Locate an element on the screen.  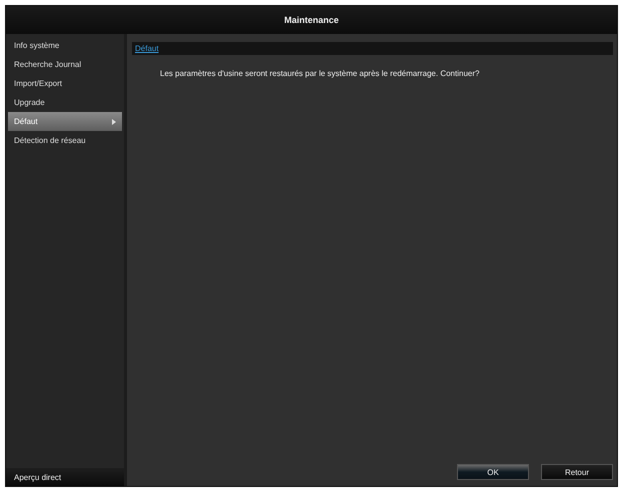
sidebar-item: Import/Export is located at coordinates (65, 83).